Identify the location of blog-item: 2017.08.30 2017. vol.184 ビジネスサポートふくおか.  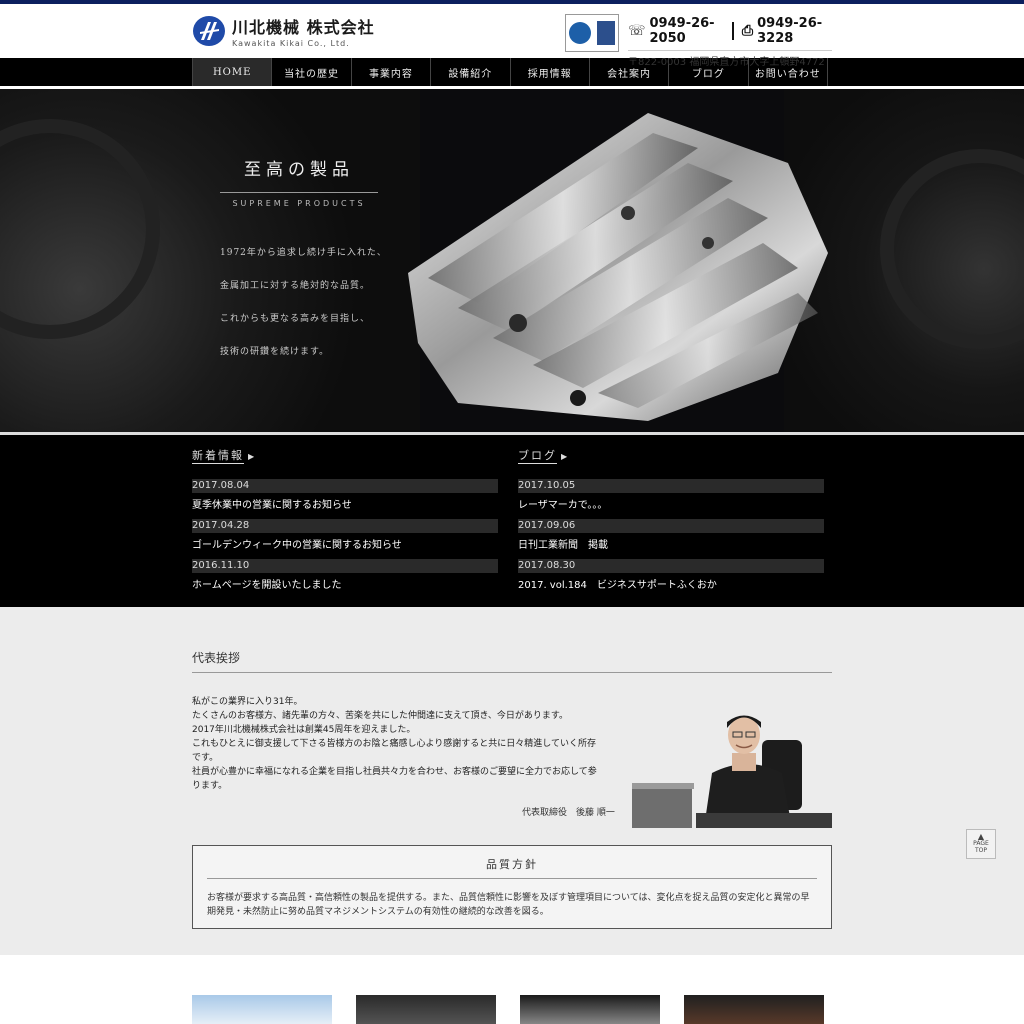
(671, 575).